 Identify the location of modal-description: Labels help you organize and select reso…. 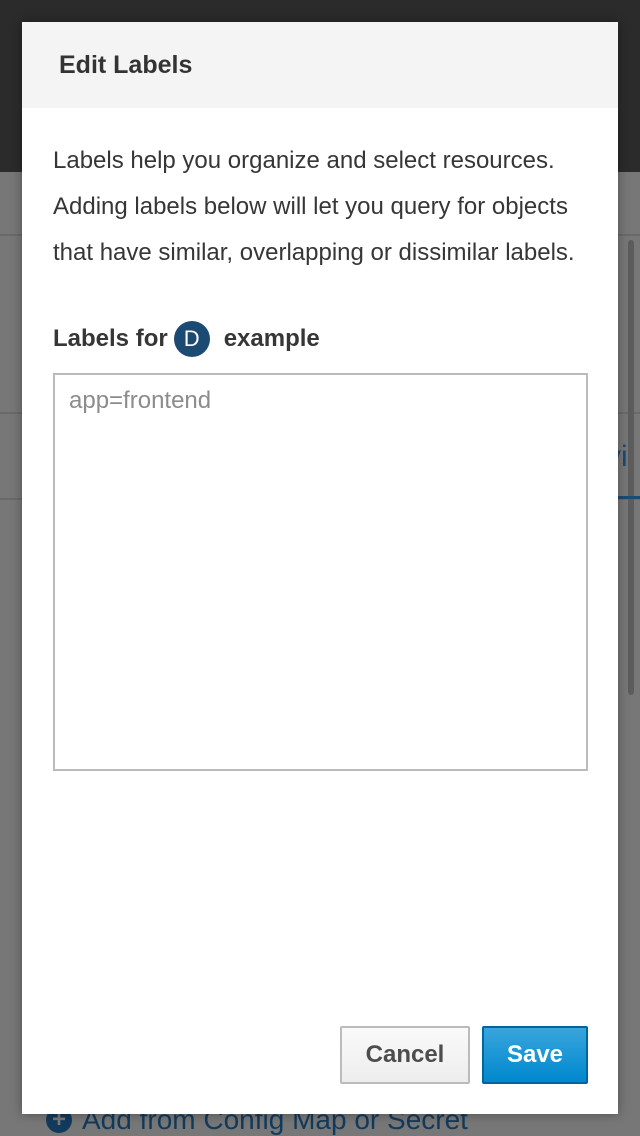
(314, 206).